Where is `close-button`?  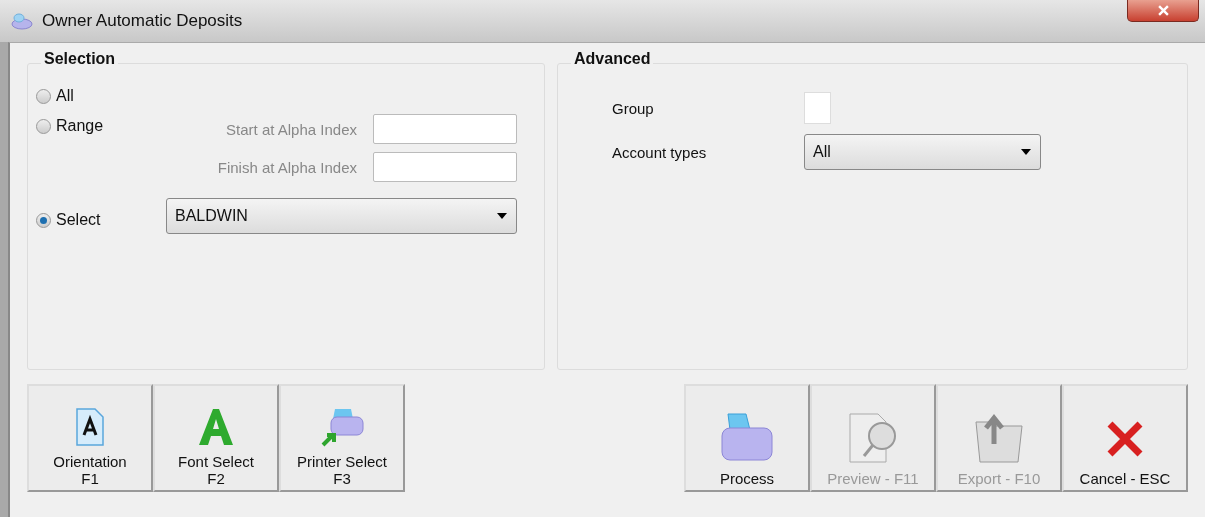 close-button is located at coordinates (1163, 11).